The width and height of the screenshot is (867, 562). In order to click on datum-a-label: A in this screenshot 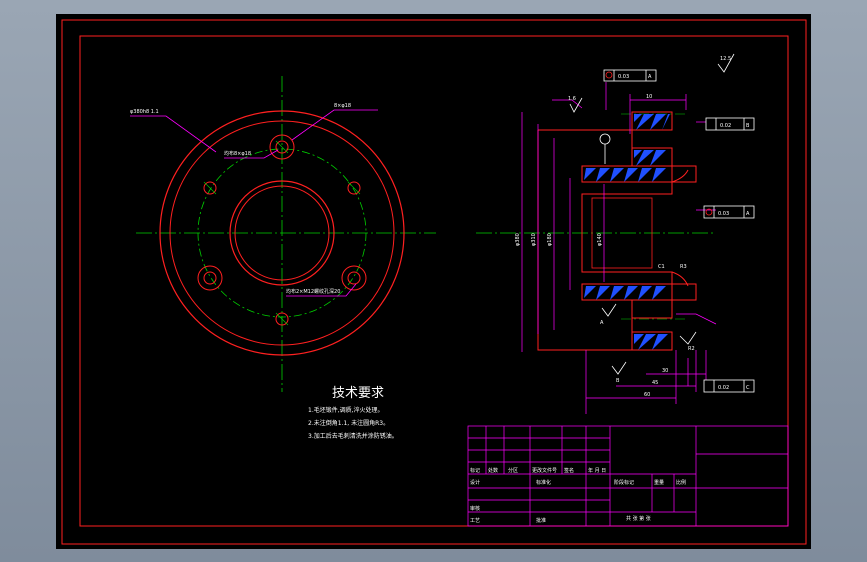, I will do `click(602, 323)`.